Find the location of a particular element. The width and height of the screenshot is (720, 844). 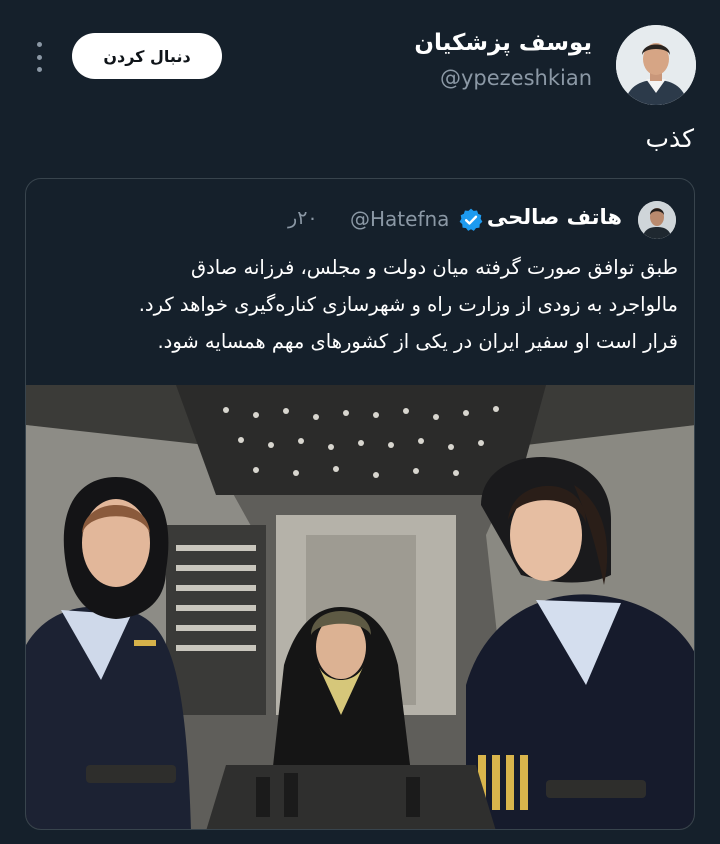

quoted-timestamp: ۲۰ر is located at coordinates (303, 218).